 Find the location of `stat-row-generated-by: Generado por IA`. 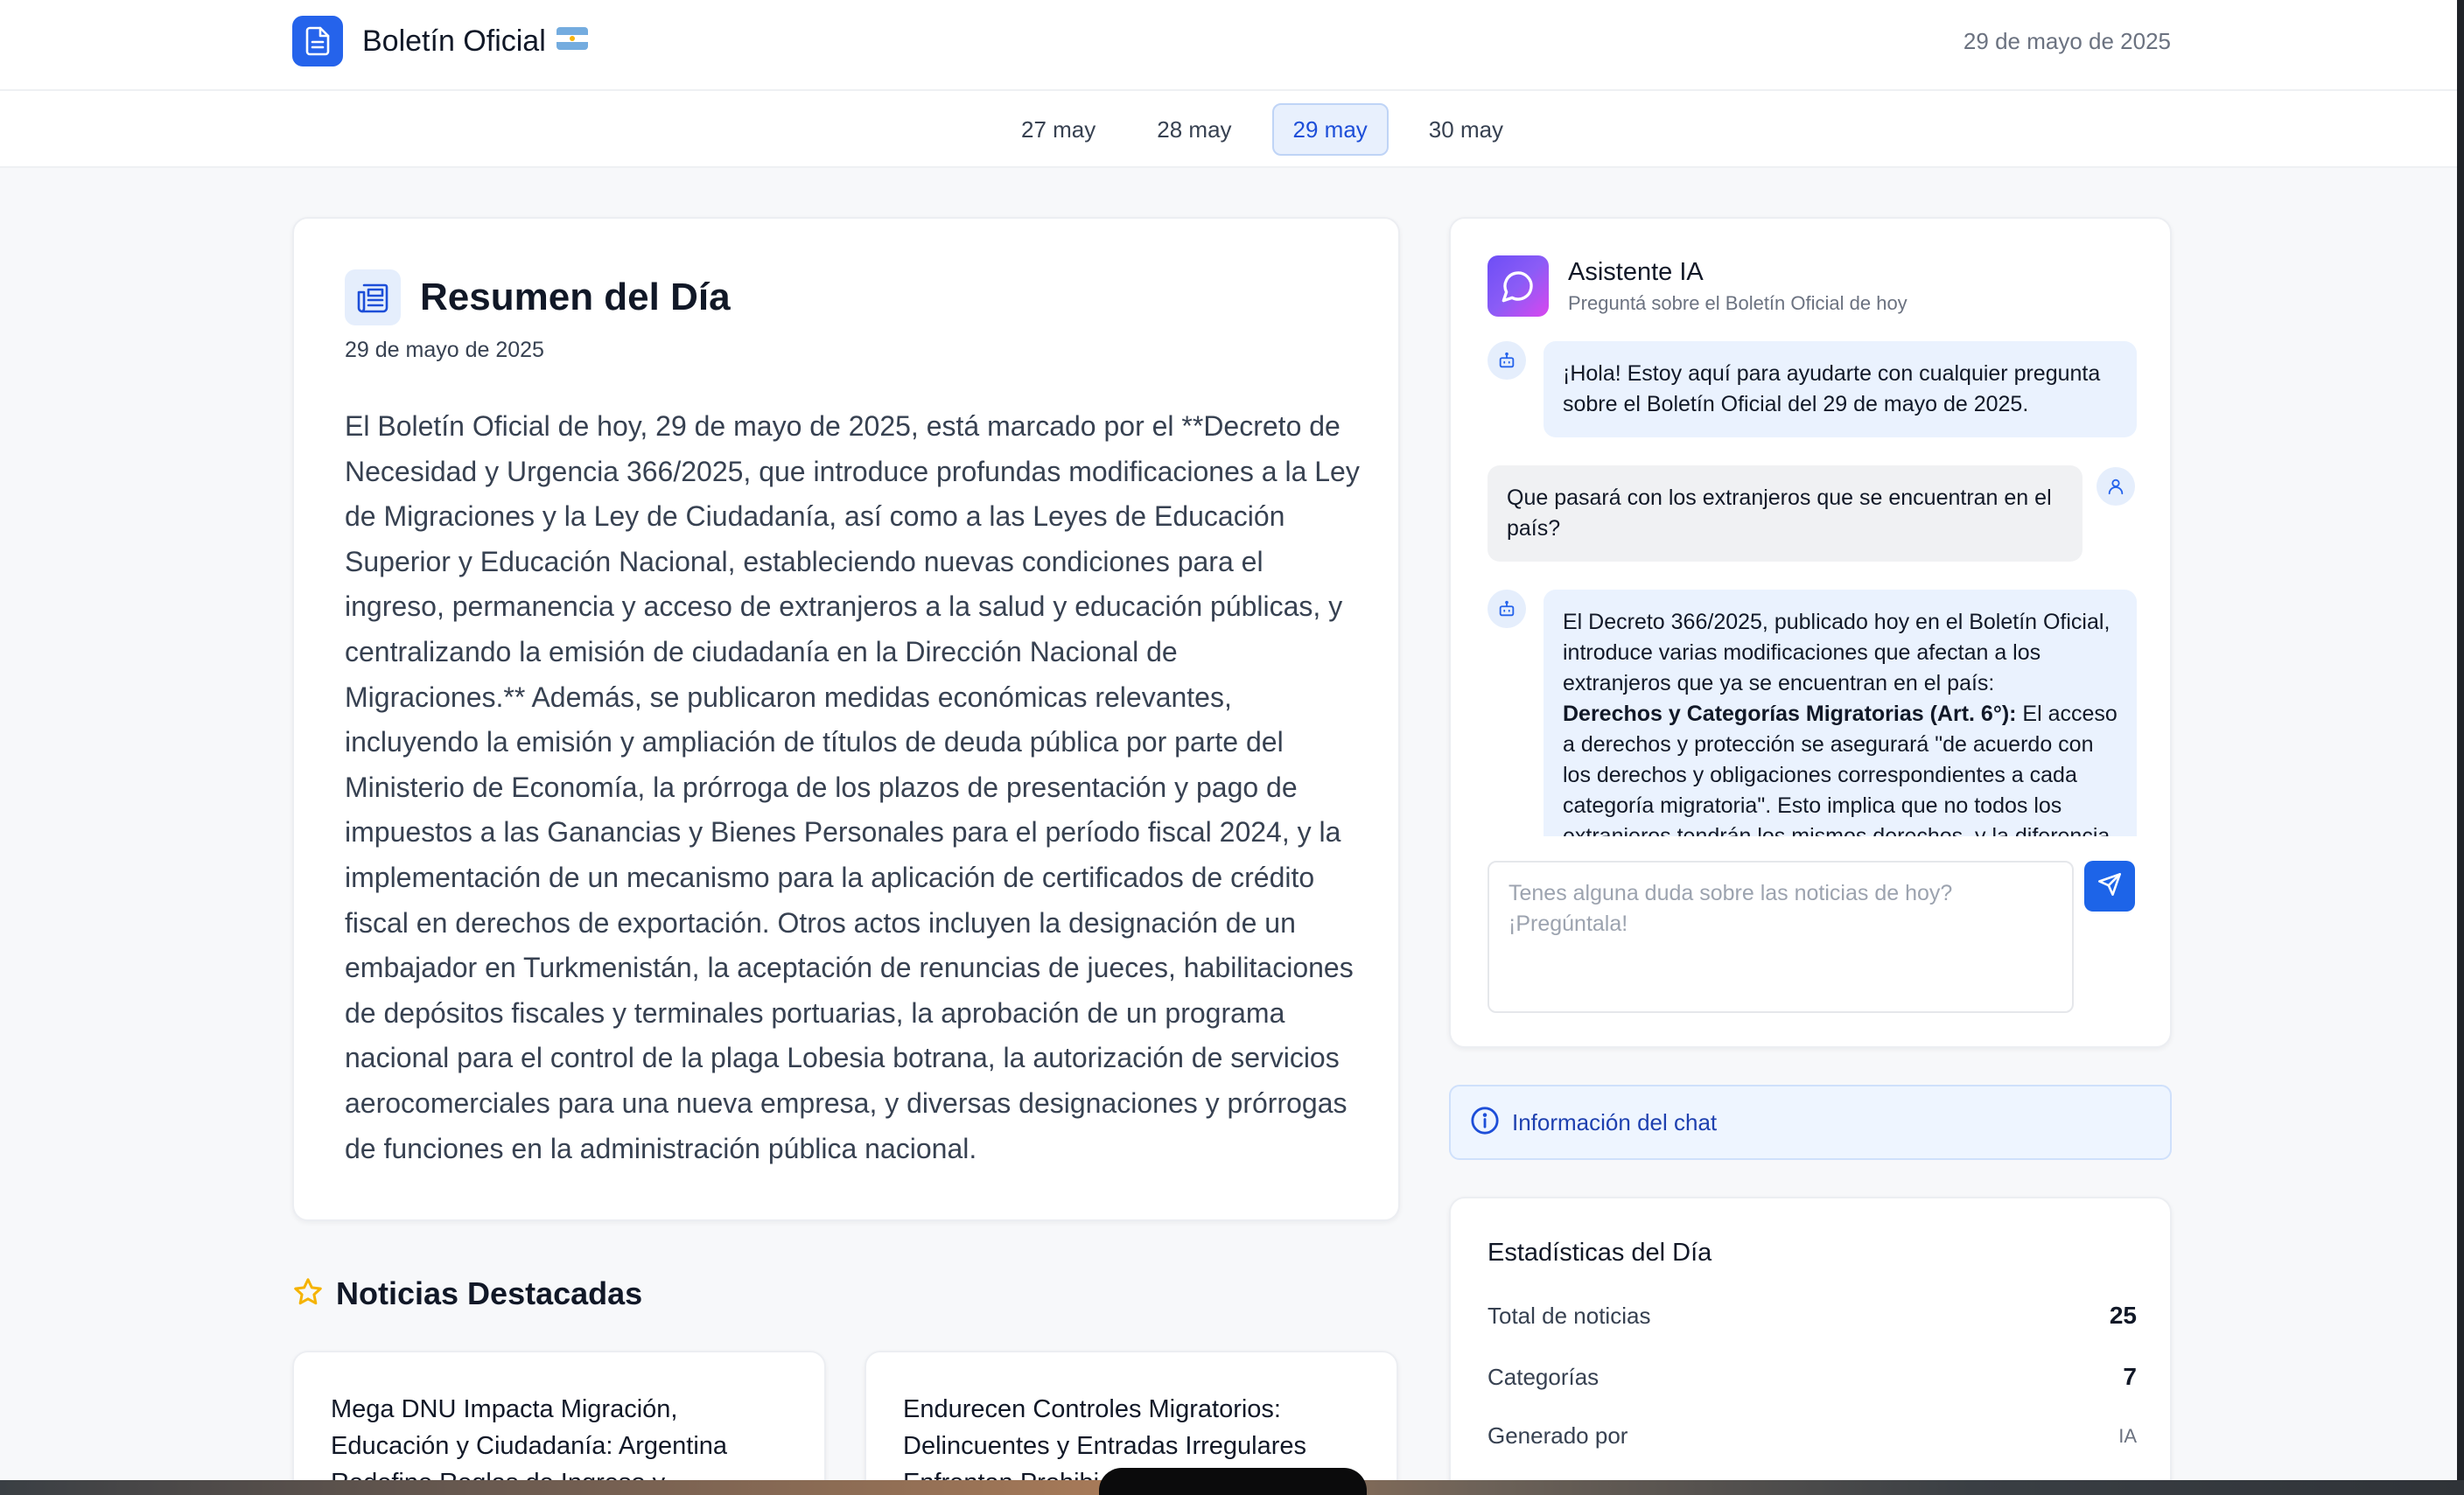

stat-row-generated-by: Generado por IA is located at coordinates (1812, 1436).